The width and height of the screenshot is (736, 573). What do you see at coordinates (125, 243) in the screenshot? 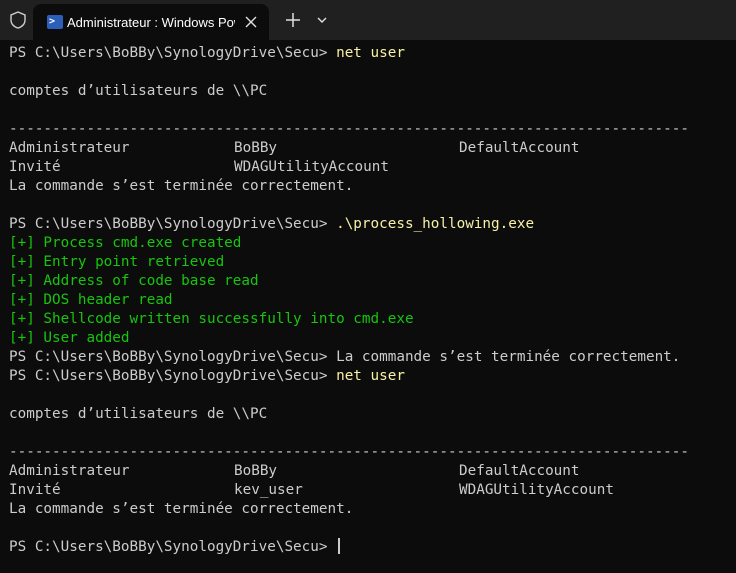
I see `output-line: [+] Process cmd.exe created` at bounding box center [125, 243].